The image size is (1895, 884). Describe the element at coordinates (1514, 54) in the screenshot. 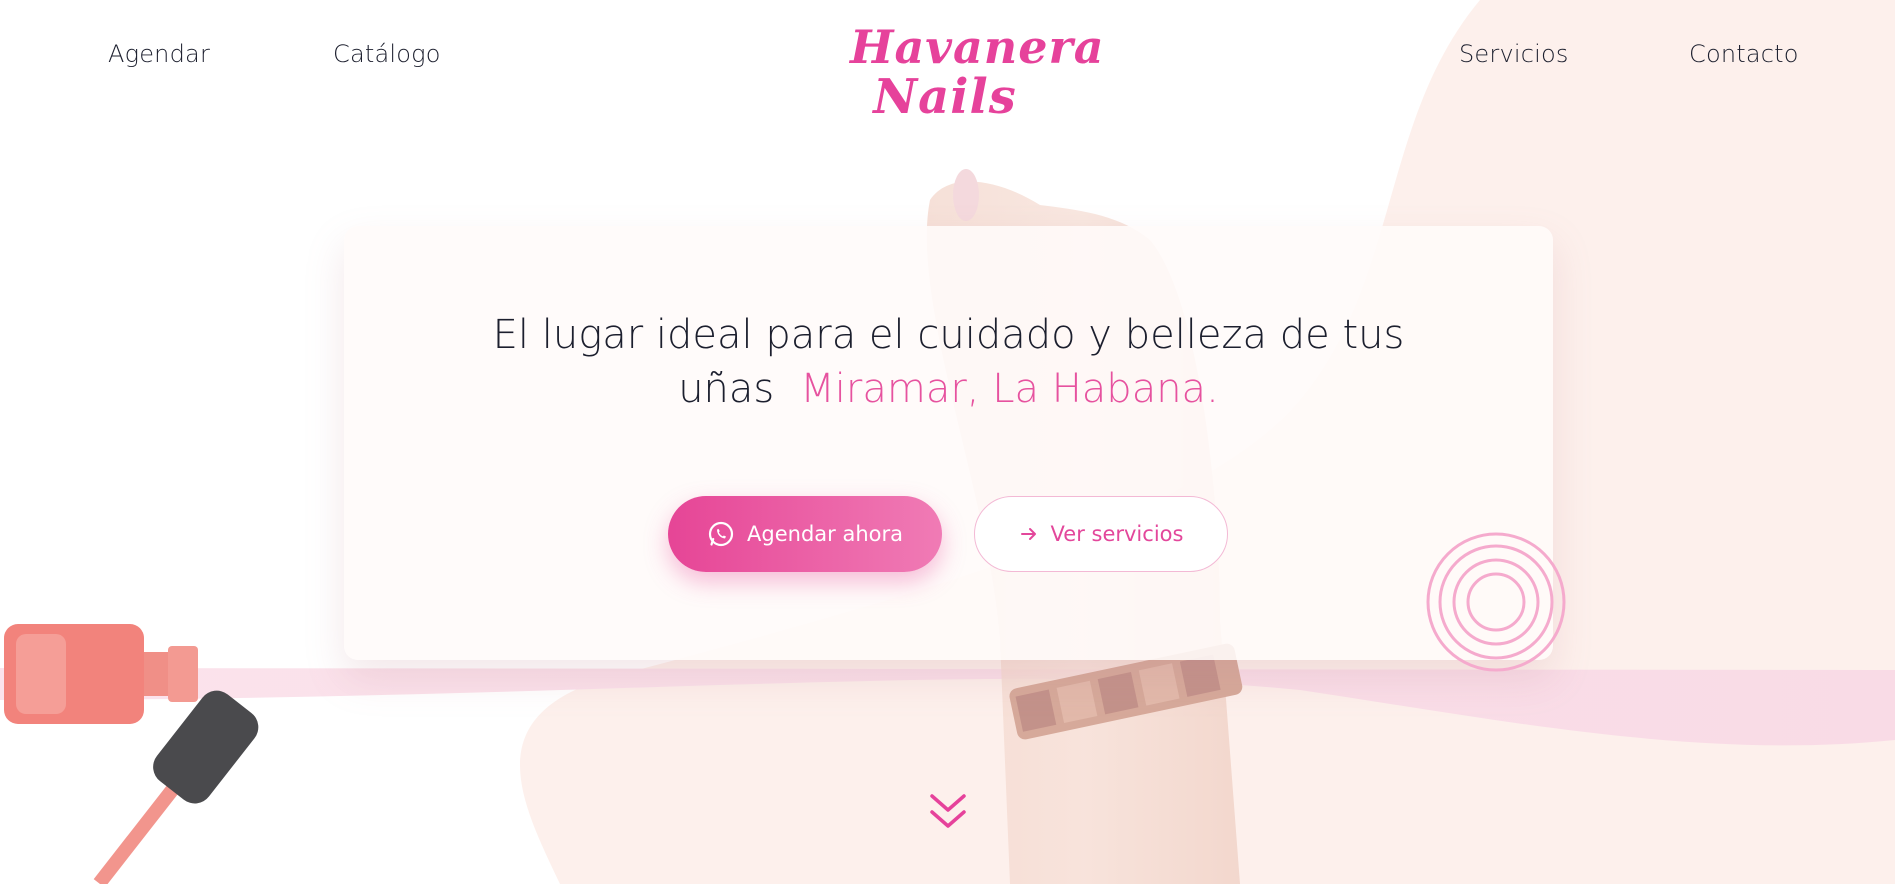

I see `nav-link-servicios: Servicios` at that location.